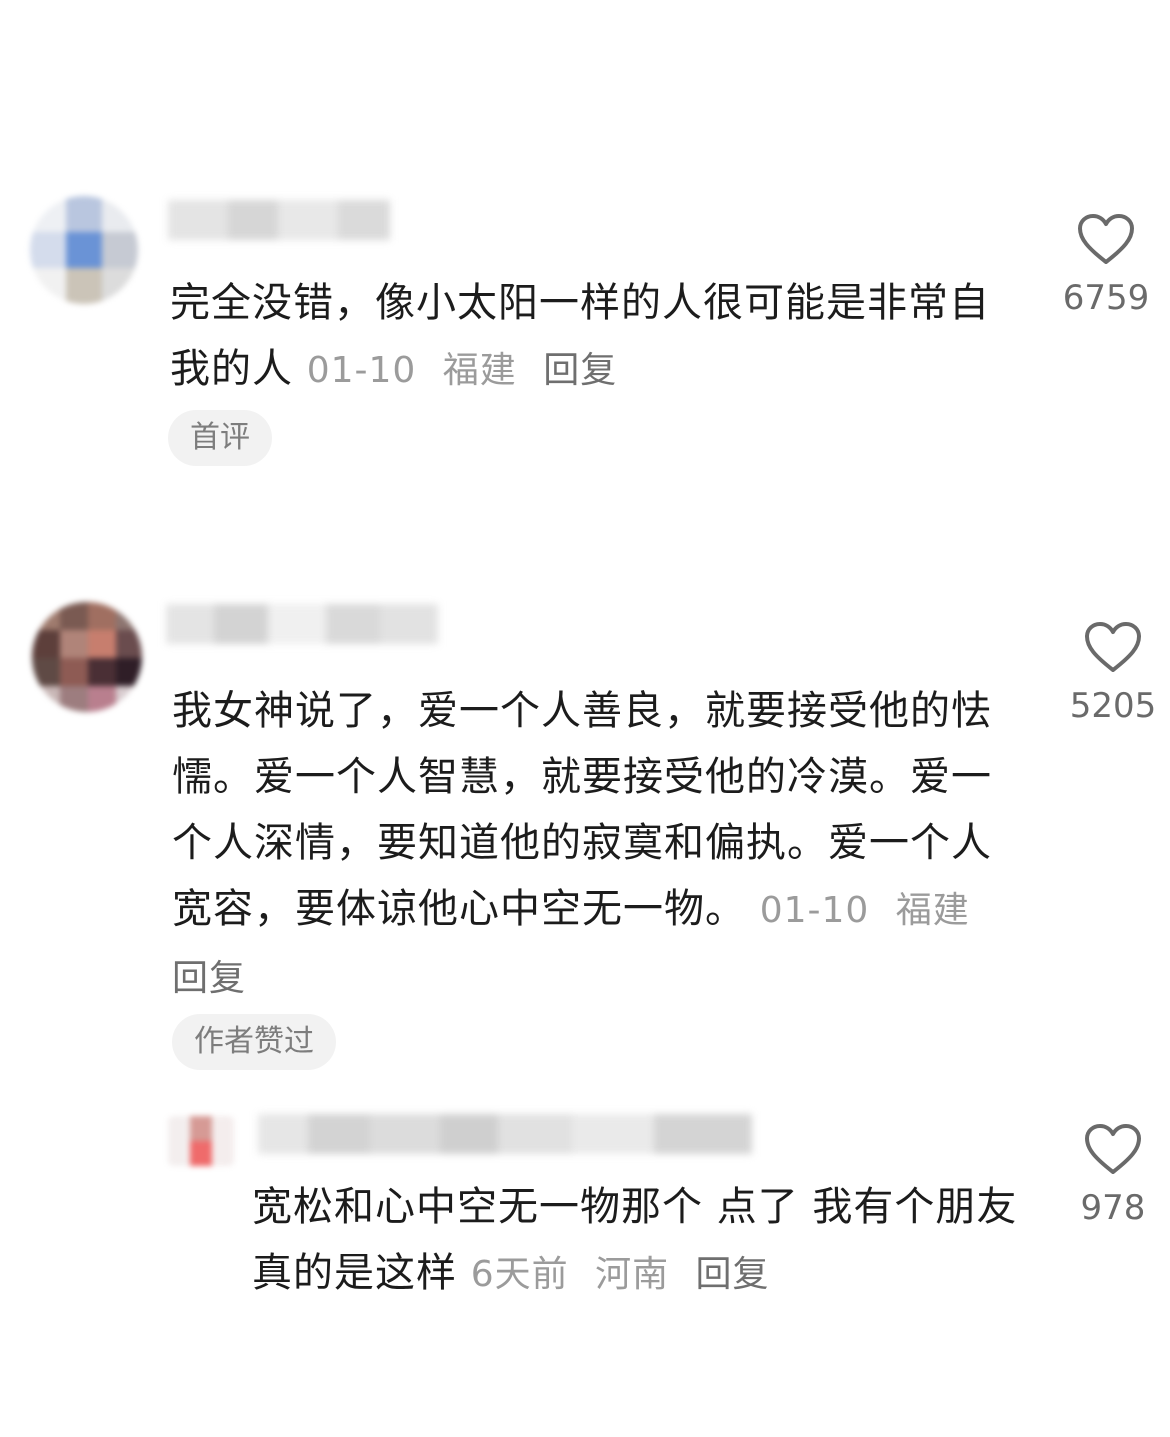 Image resolution: width=1170 pixels, height=1437 pixels. What do you see at coordinates (1113, 1175) in the screenshot?
I see `like-button: 978` at bounding box center [1113, 1175].